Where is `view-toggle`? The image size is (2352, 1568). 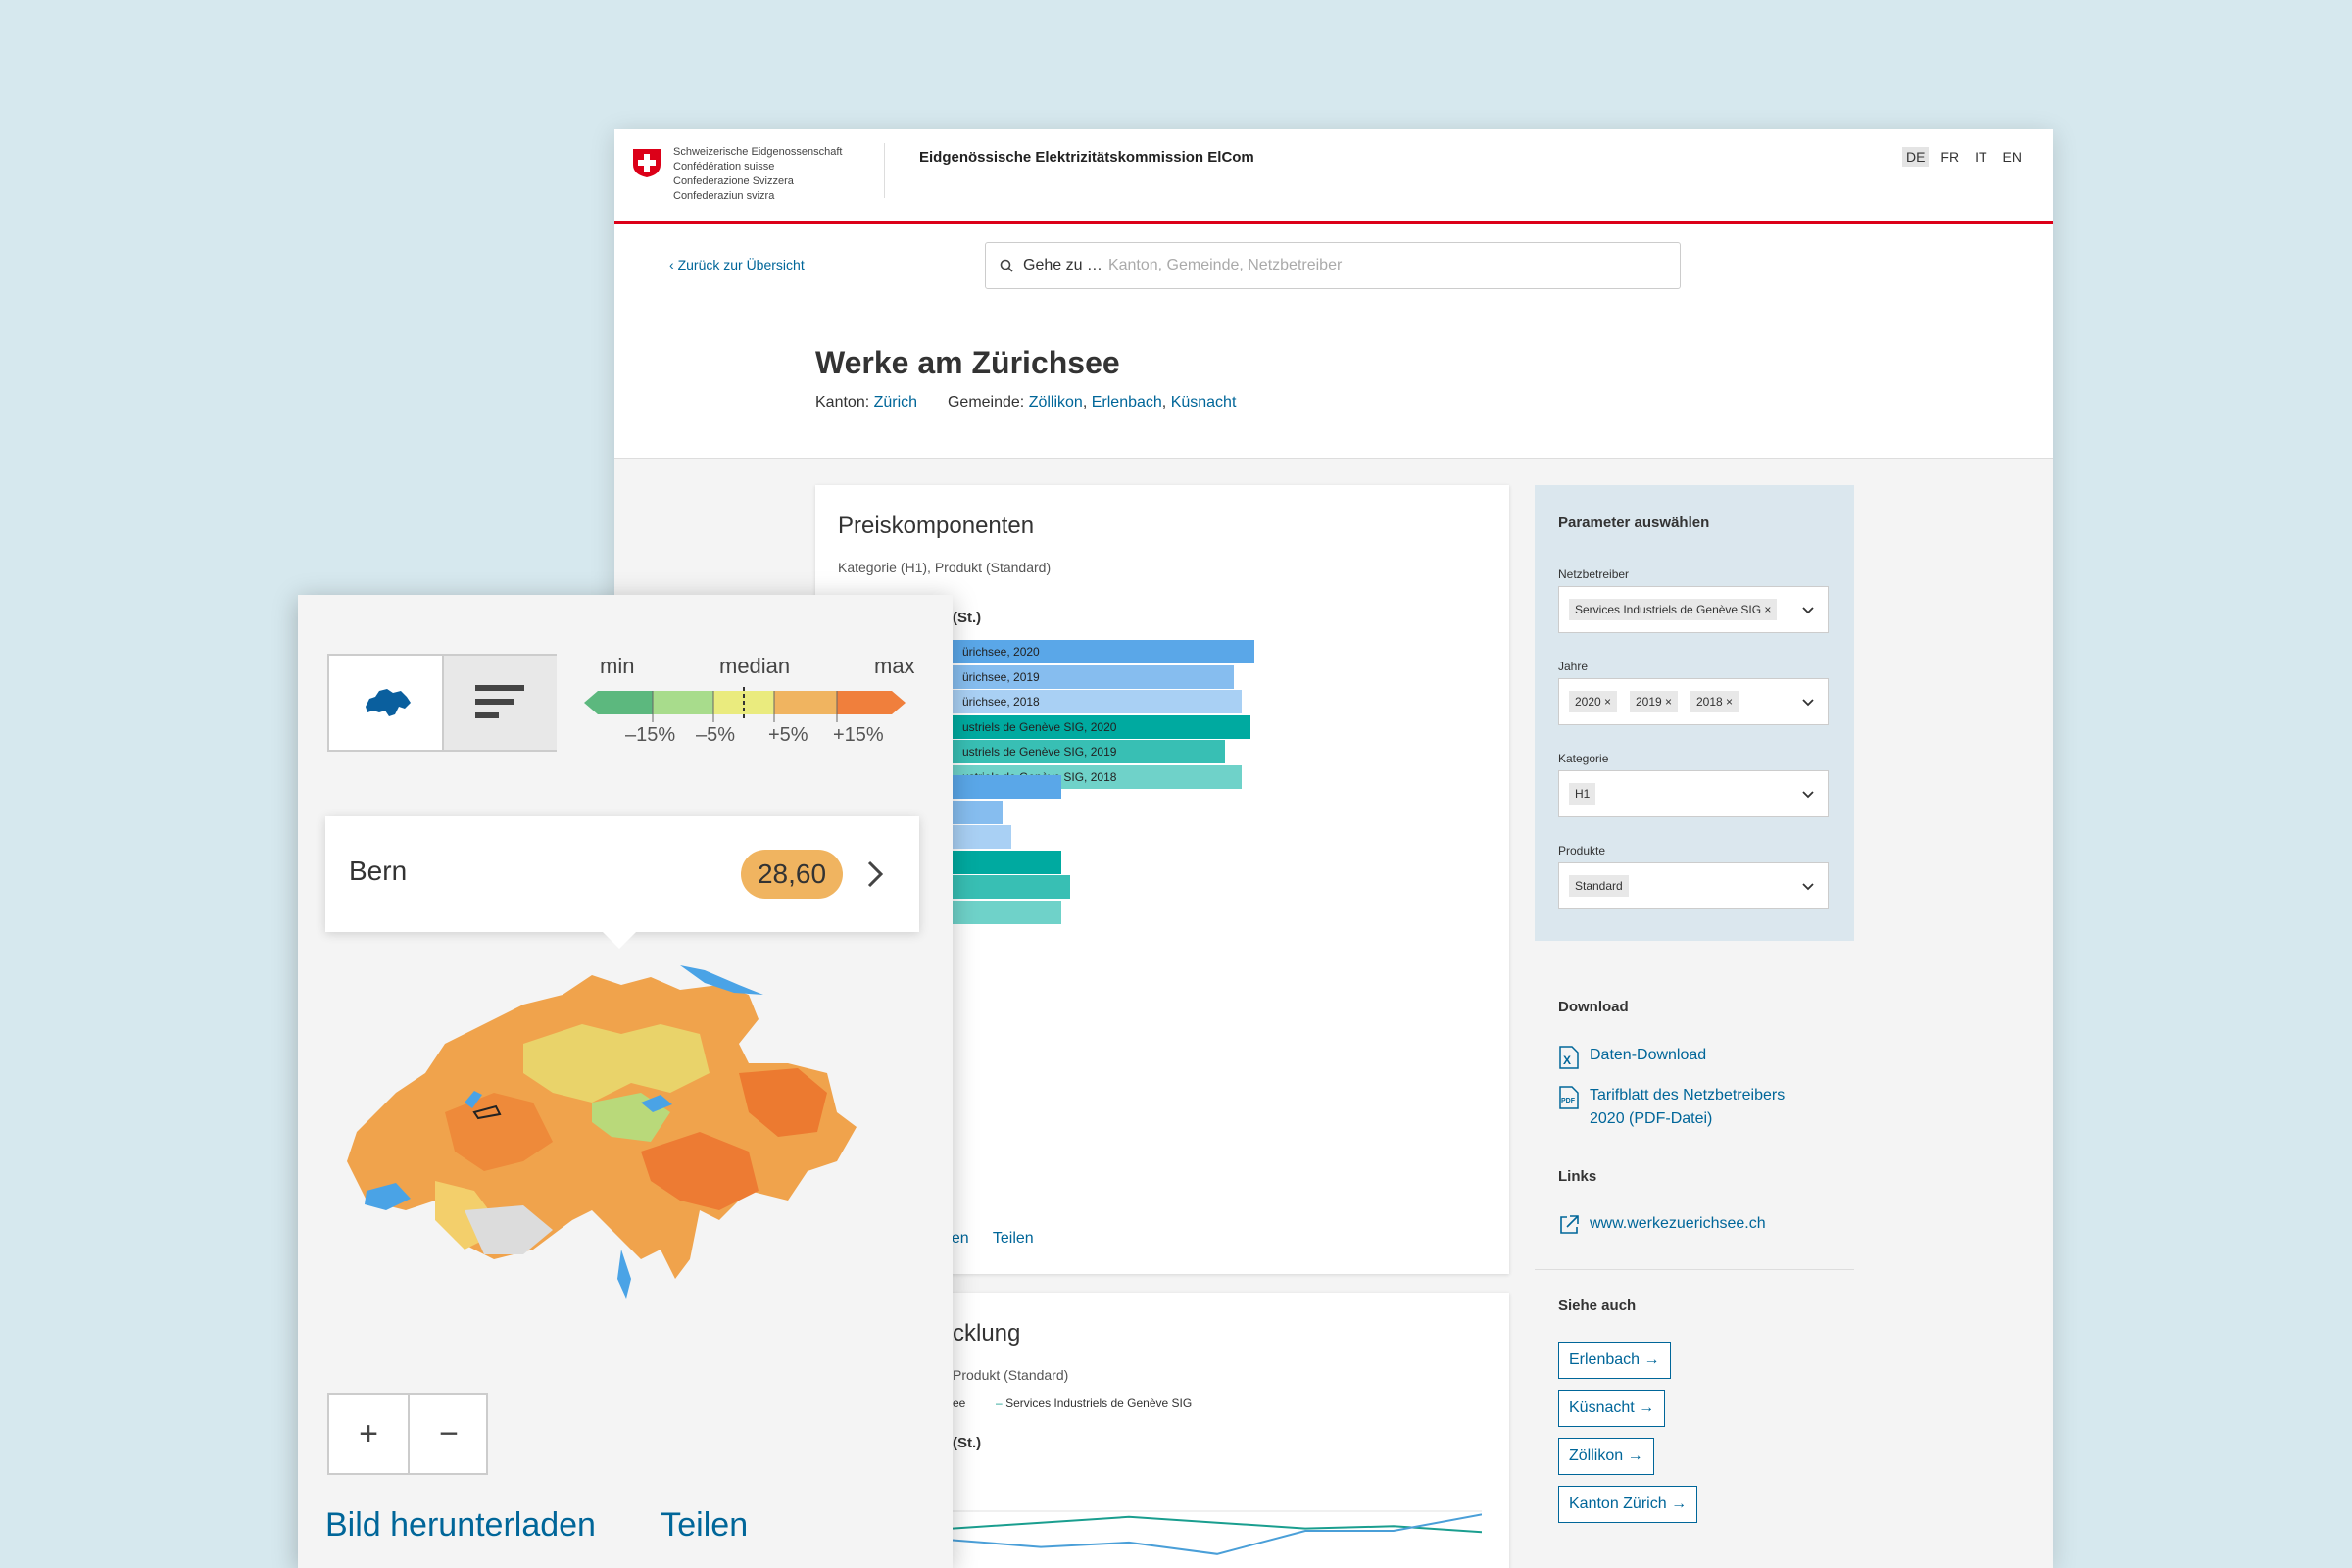
view-toggle is located at coordinates (442, 703).